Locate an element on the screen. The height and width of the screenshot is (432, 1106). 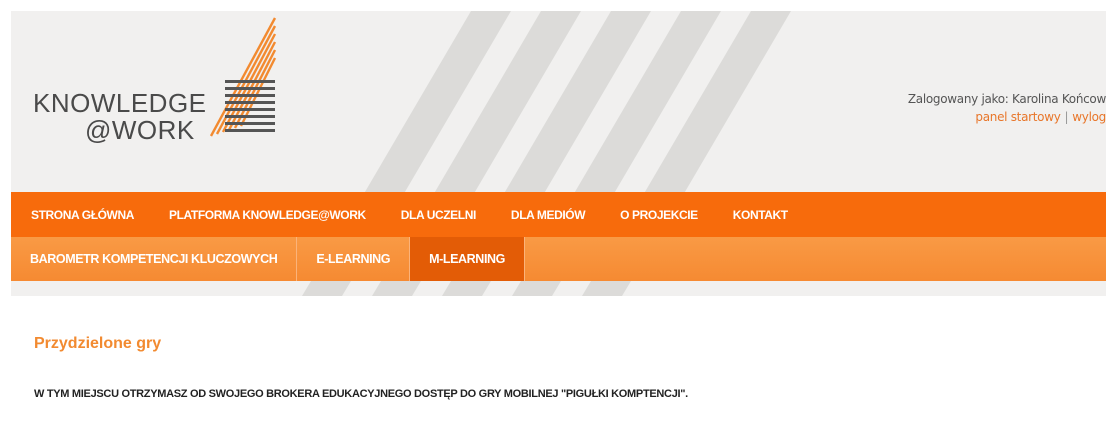
page-title: Przydzielone gry is located at coordinates (98, 343).